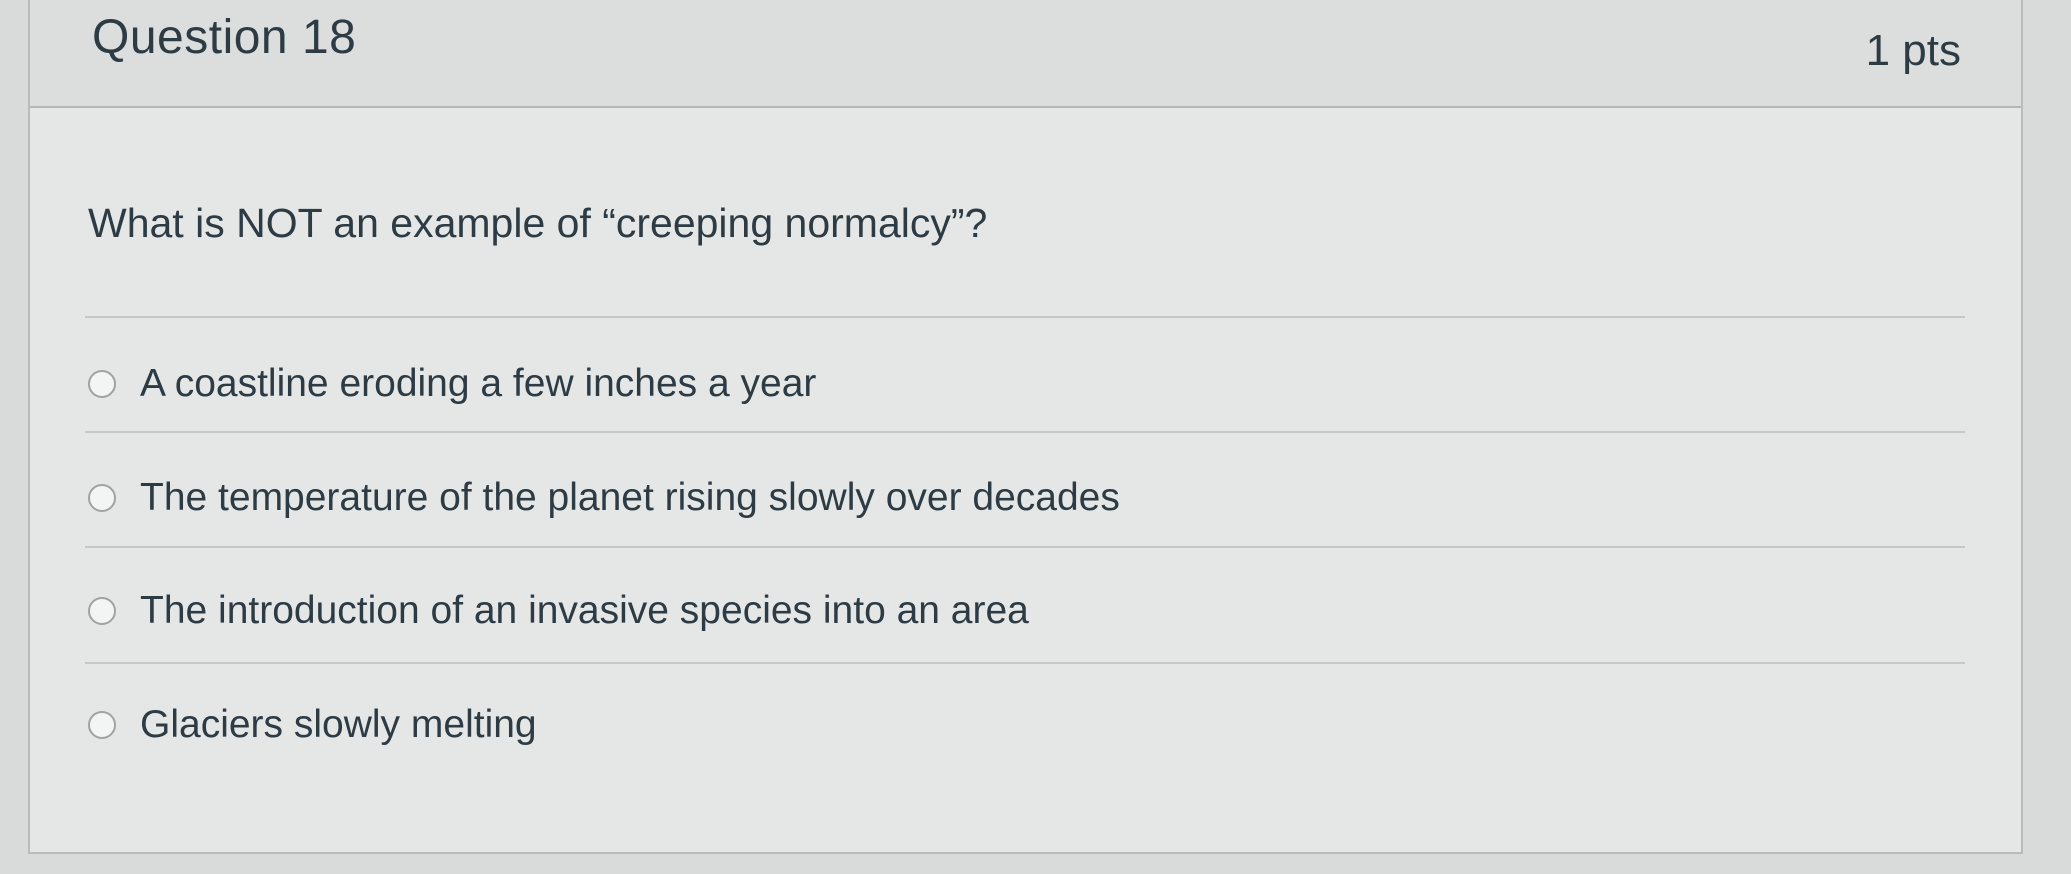  Describe the element at coordinates (224, 37) in the screenshot. I see `question-title: Question 18` at that location.